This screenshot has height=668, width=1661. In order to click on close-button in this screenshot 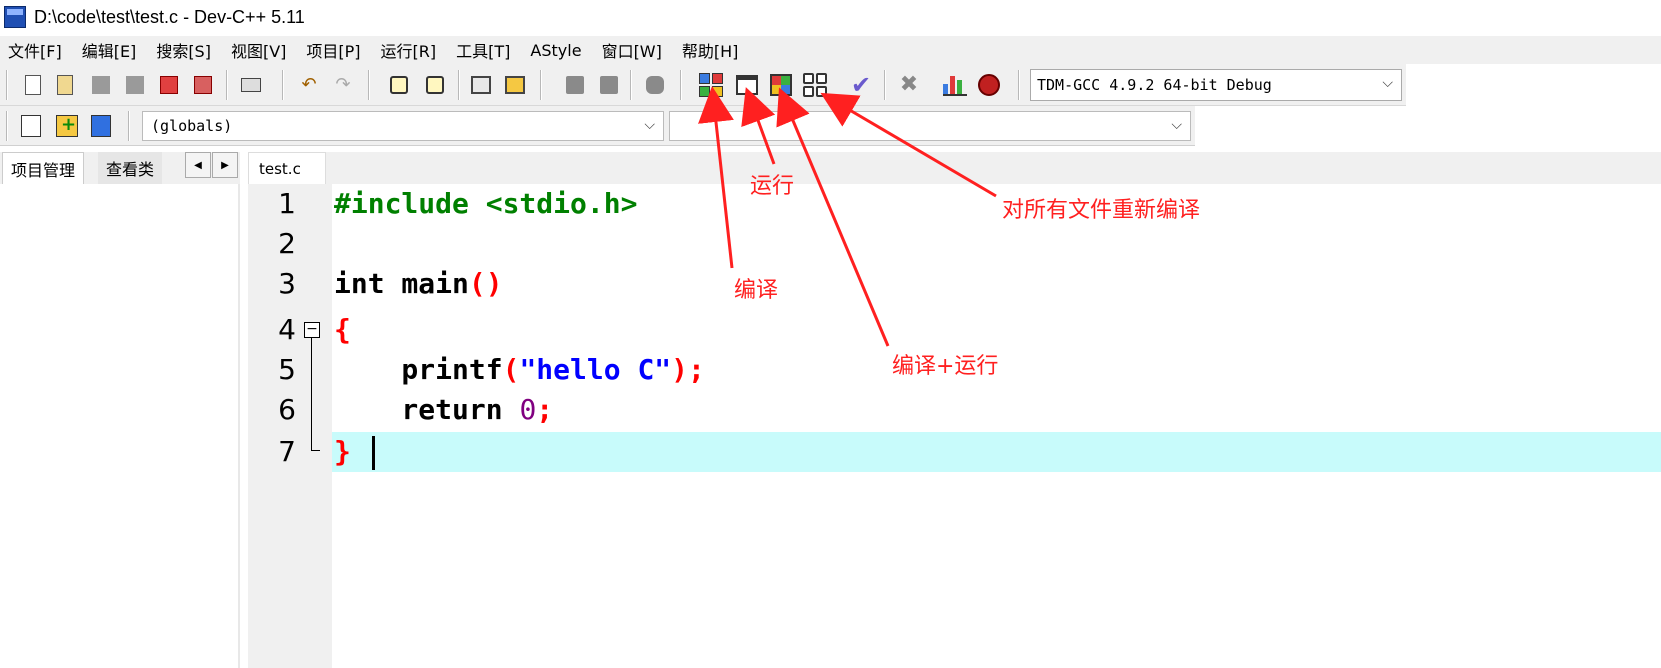, I will do `click(169, 85)`.